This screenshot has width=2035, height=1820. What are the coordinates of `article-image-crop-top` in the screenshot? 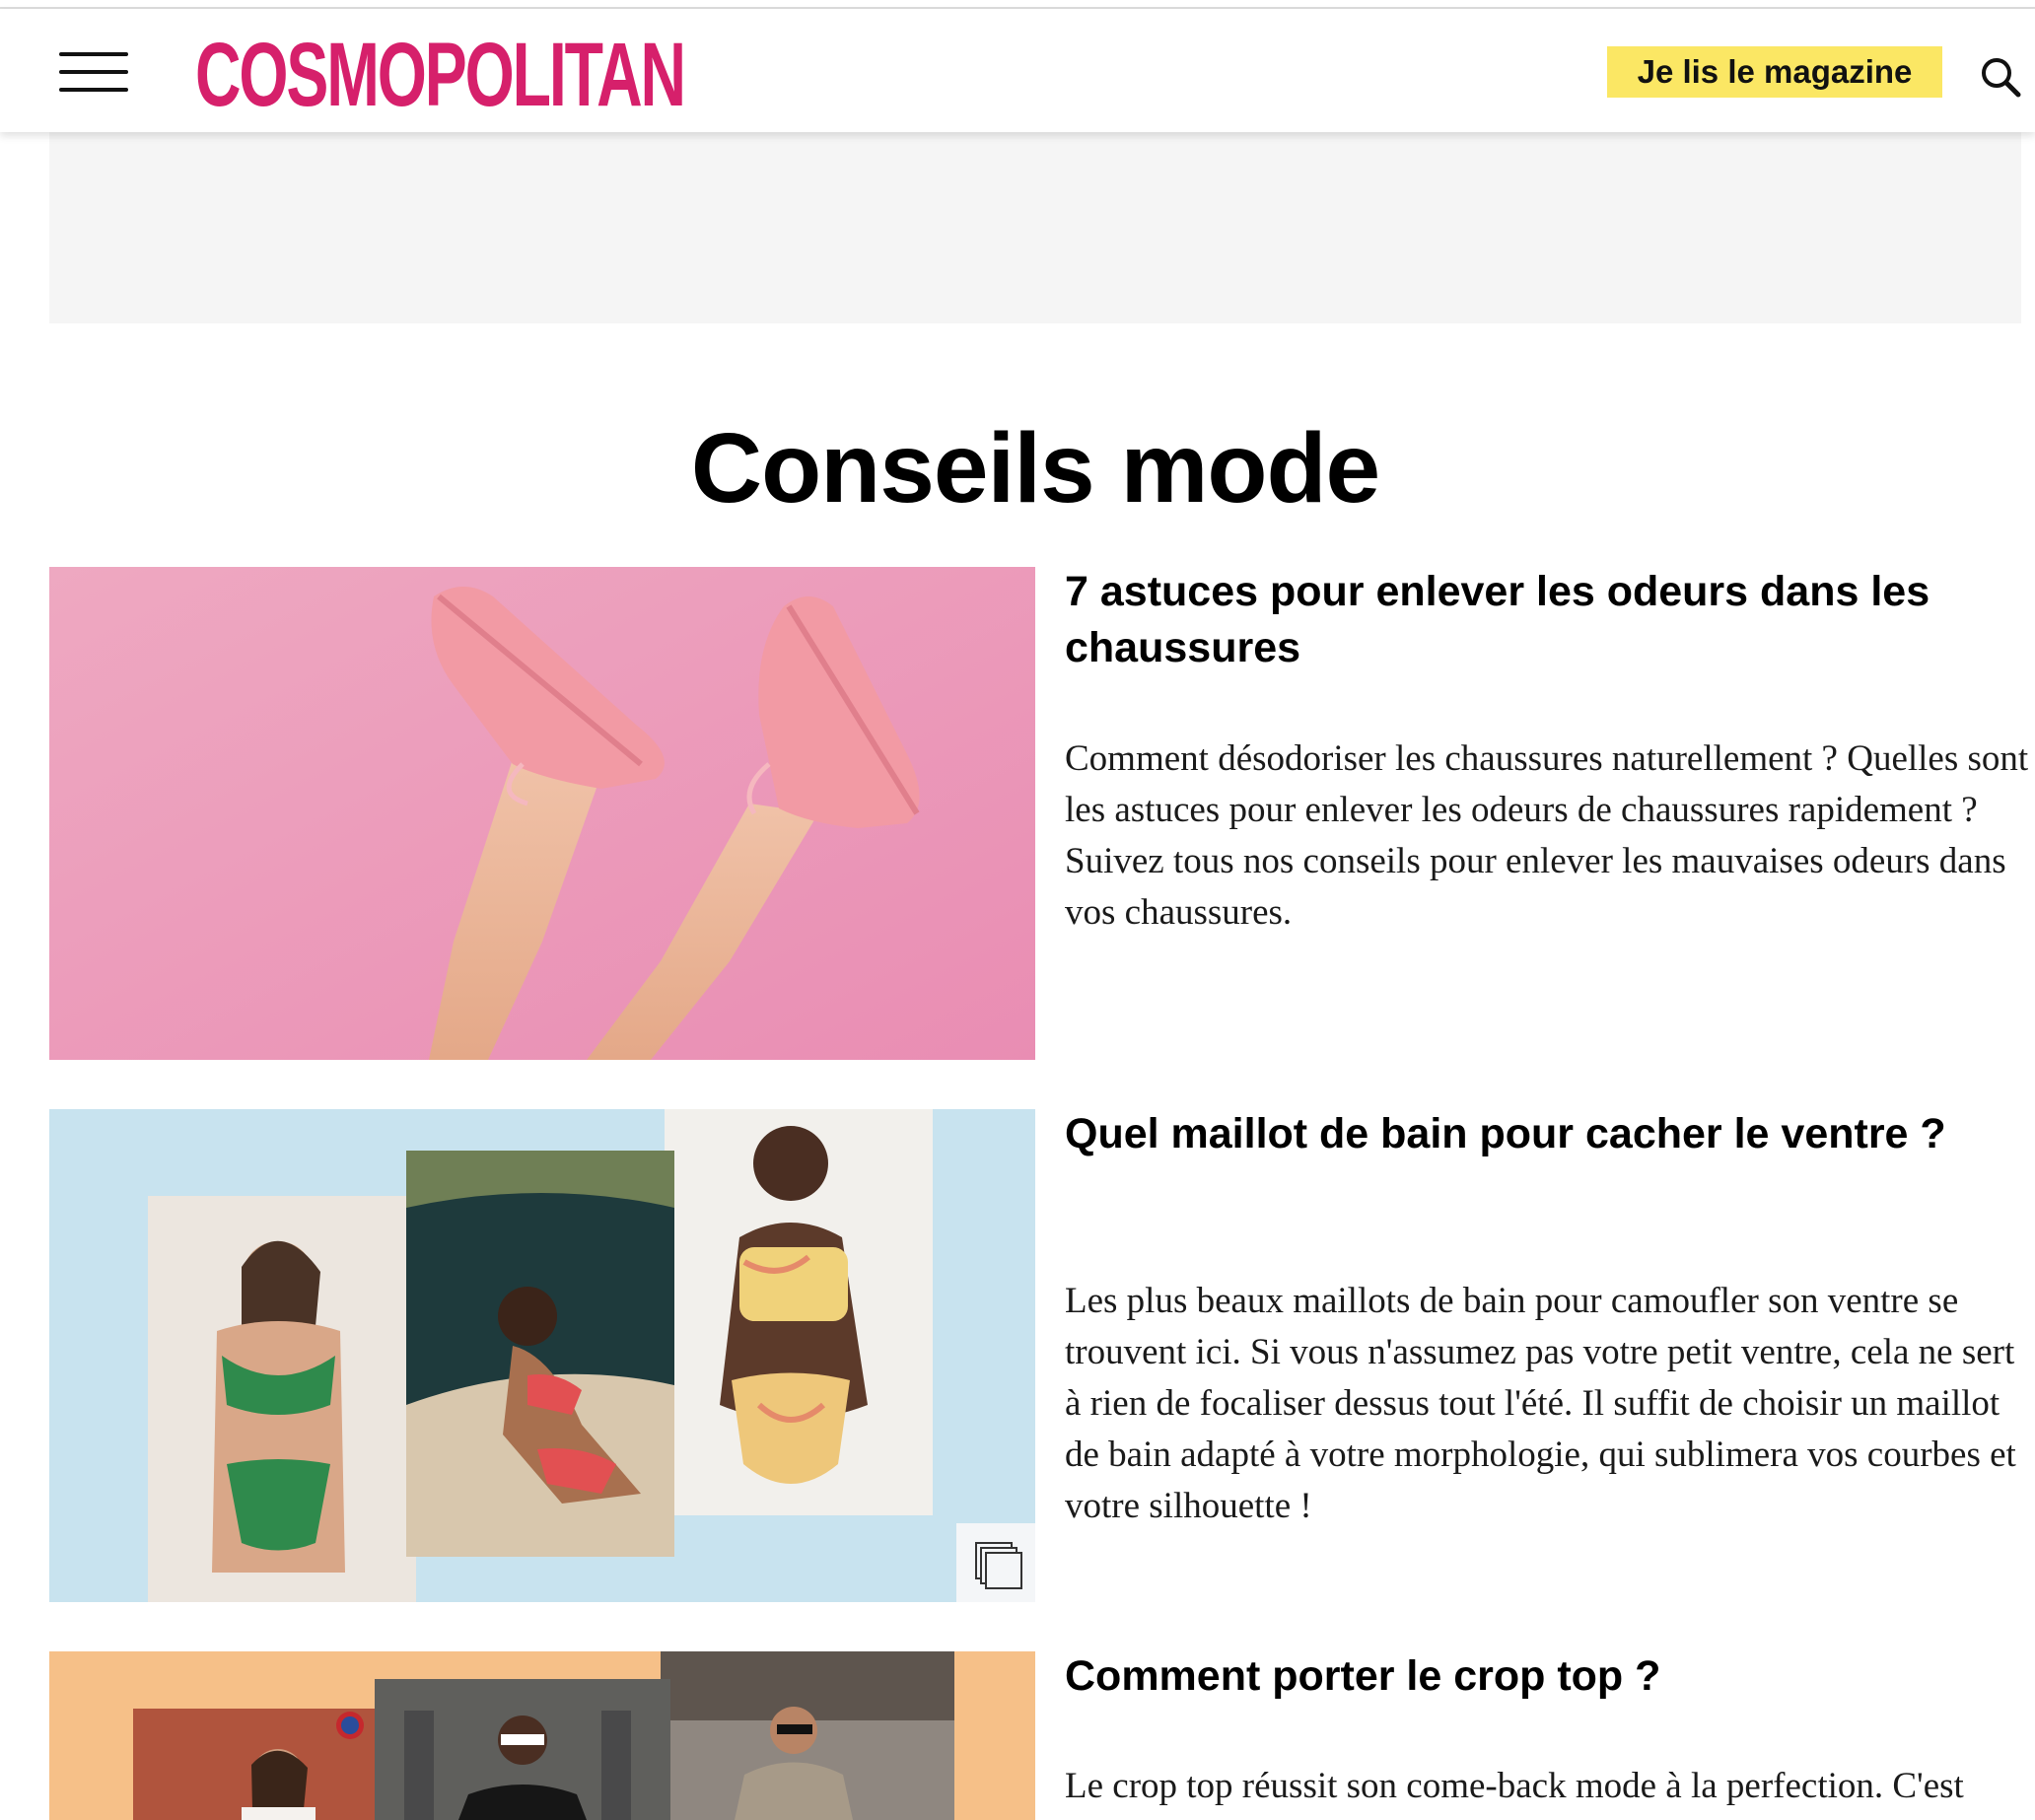 It's located at (542, 1735).